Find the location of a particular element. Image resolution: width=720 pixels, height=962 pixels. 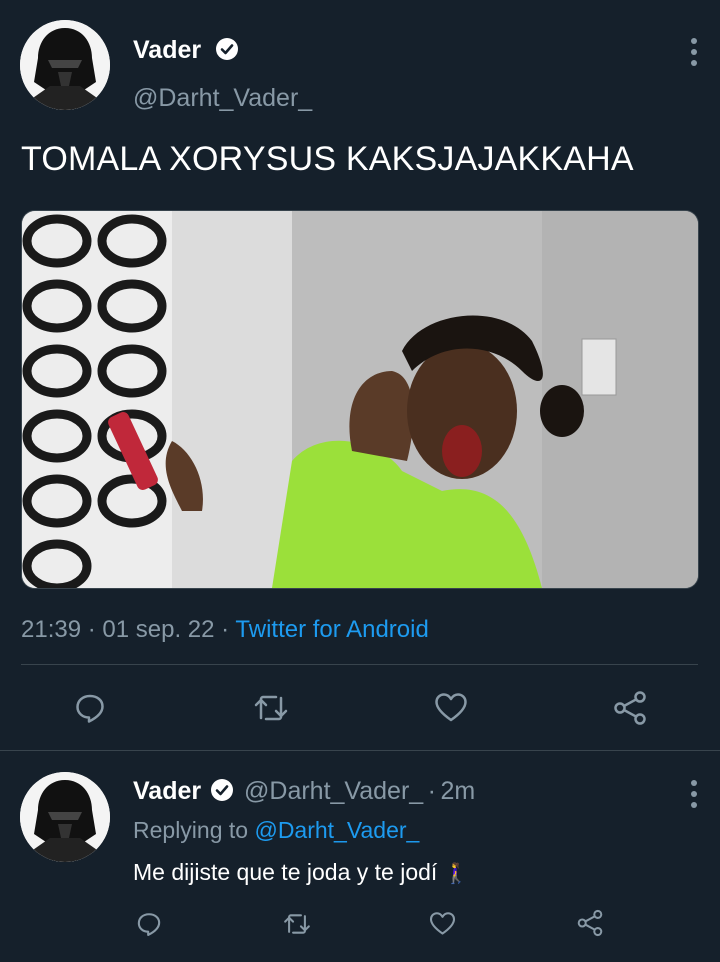

tweet-date: 01 sep. 22 is located at coordinates (158, 629).